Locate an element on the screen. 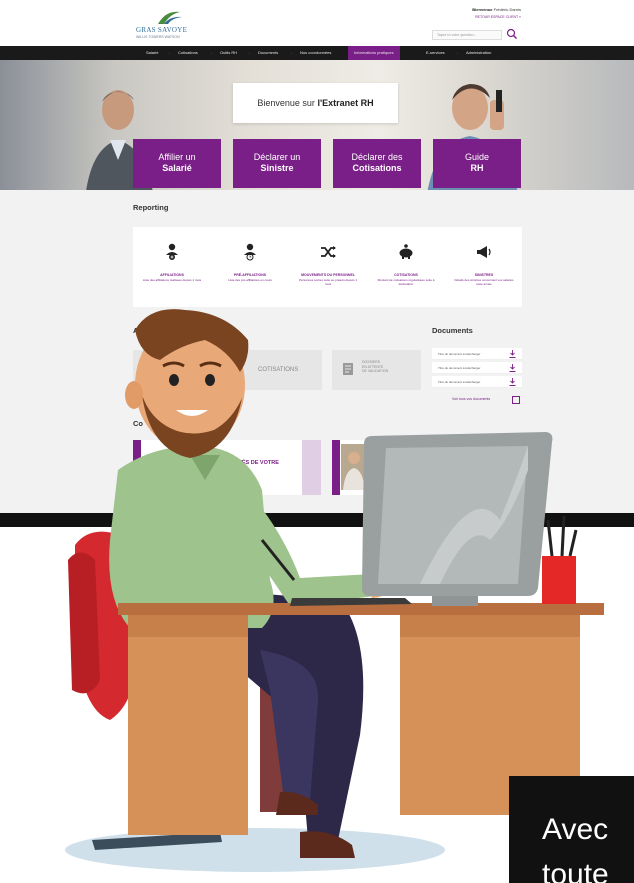 Image resolution: width=634 pixels, height=883 pixels. pen-cup is located at coordinates (559, 580).